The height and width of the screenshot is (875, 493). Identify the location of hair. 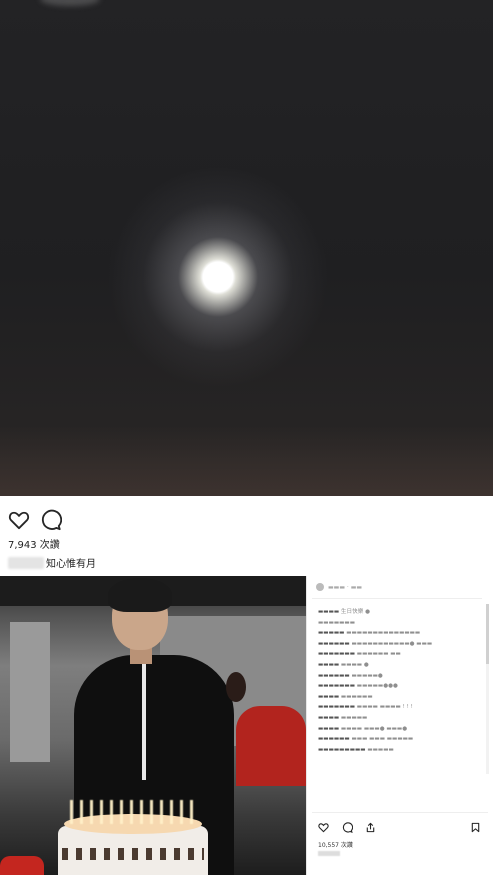
(140, 595).